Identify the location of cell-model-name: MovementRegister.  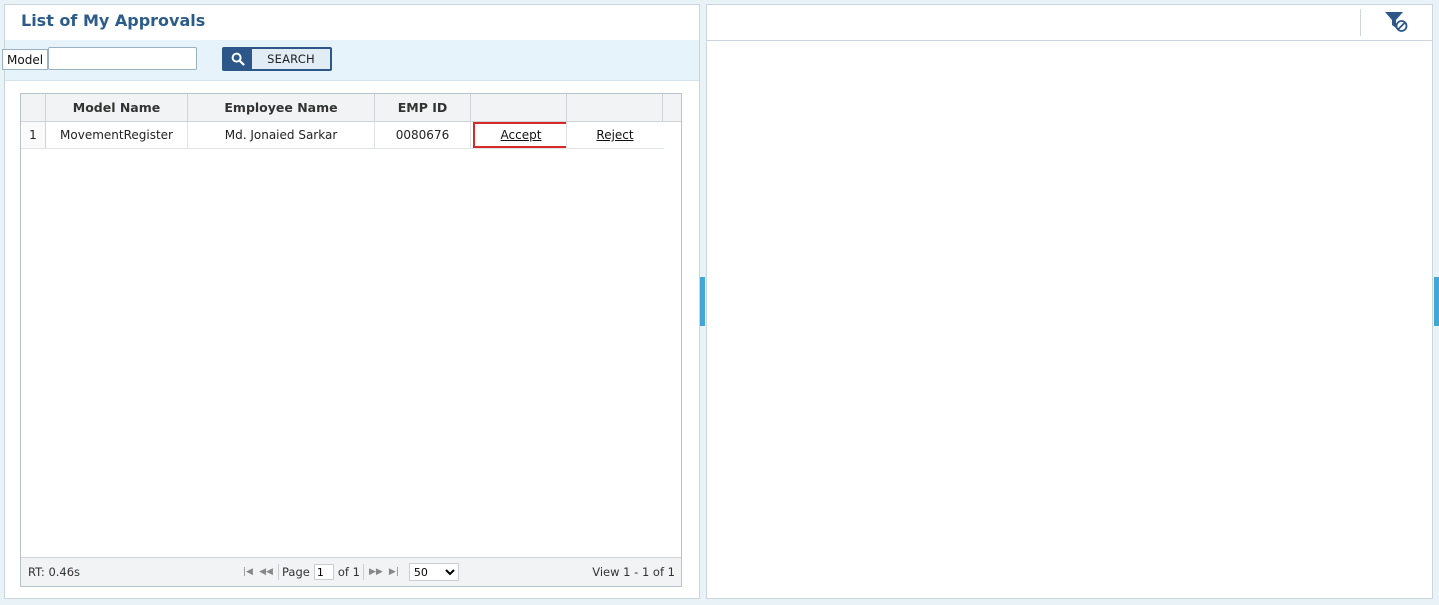
(117, 135).